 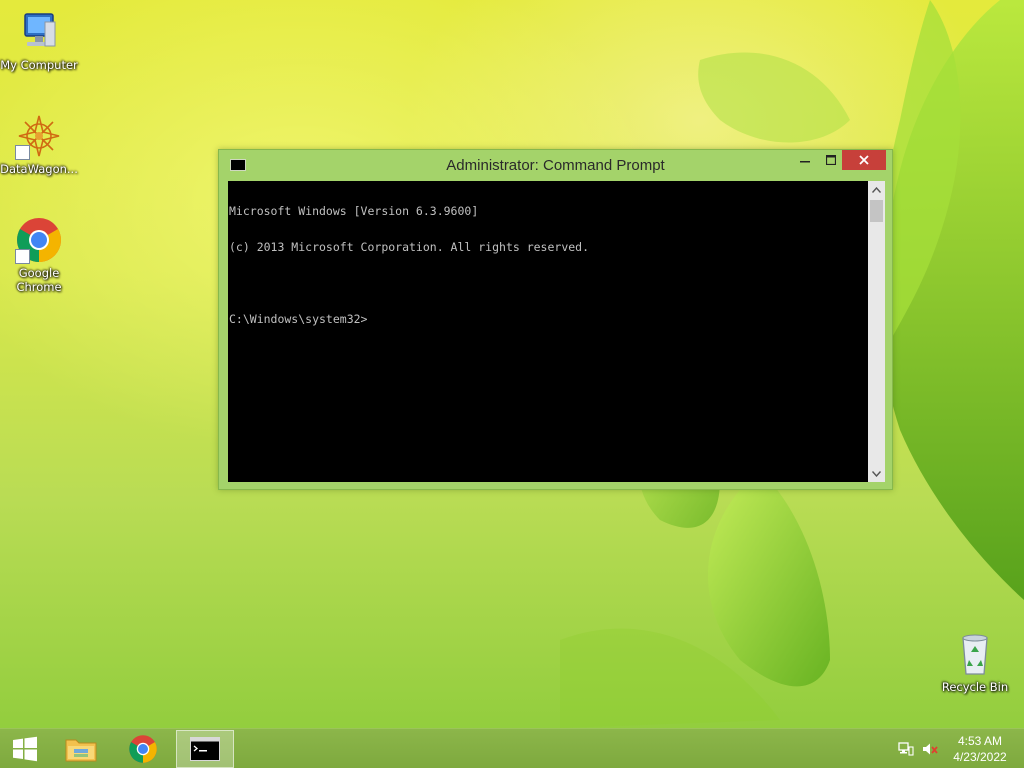 I want to click on close-icon, so click(x=864, y=160).